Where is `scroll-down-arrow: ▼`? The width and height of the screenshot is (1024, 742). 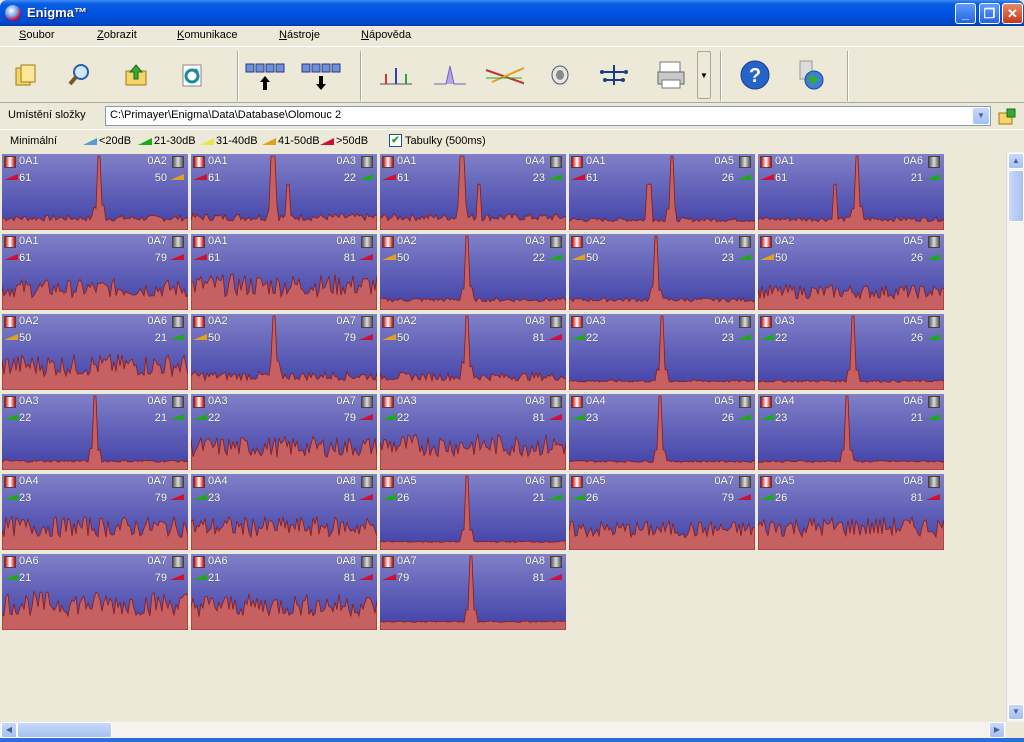 scroll-down-arrow: ▼ is located at coordinates (1016, 712).